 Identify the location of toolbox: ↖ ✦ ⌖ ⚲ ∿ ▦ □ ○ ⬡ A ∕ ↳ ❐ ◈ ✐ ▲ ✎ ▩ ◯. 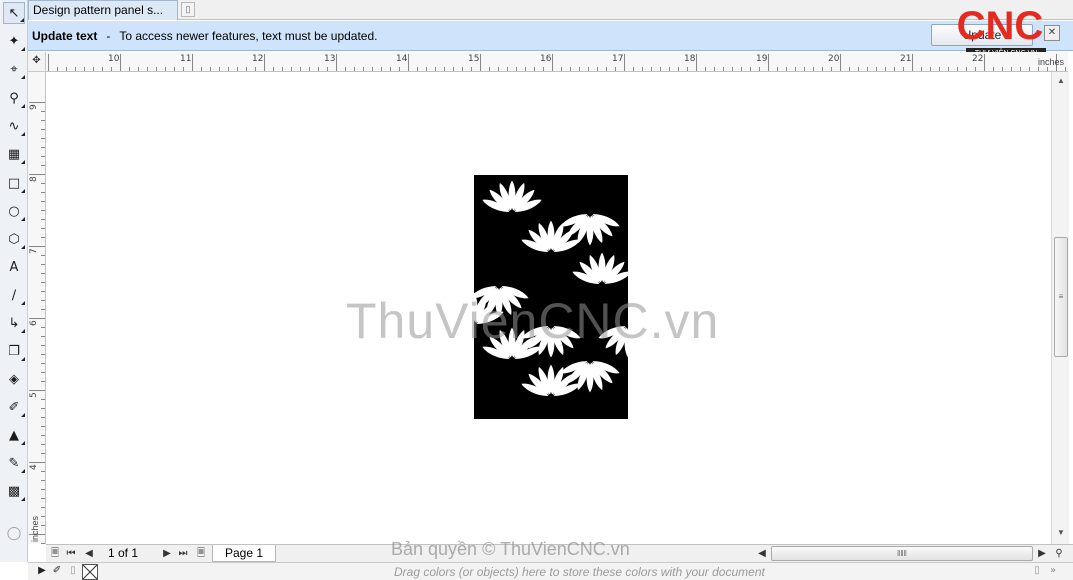
(14, 281).